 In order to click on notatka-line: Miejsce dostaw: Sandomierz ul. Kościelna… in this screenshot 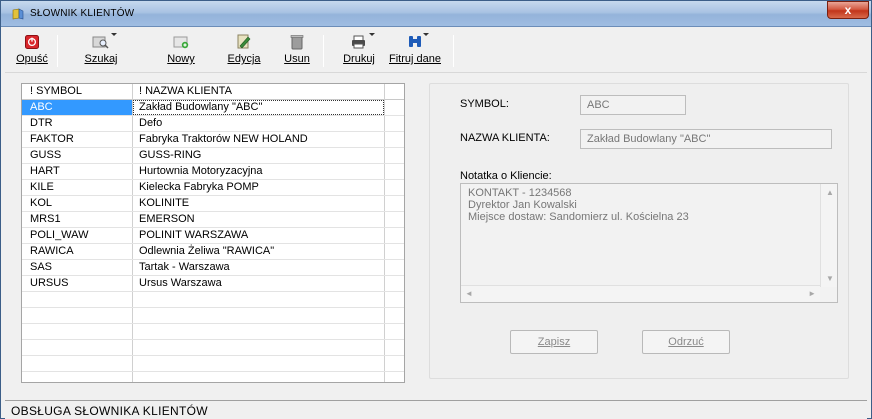, I will do `click(578, 217)`.